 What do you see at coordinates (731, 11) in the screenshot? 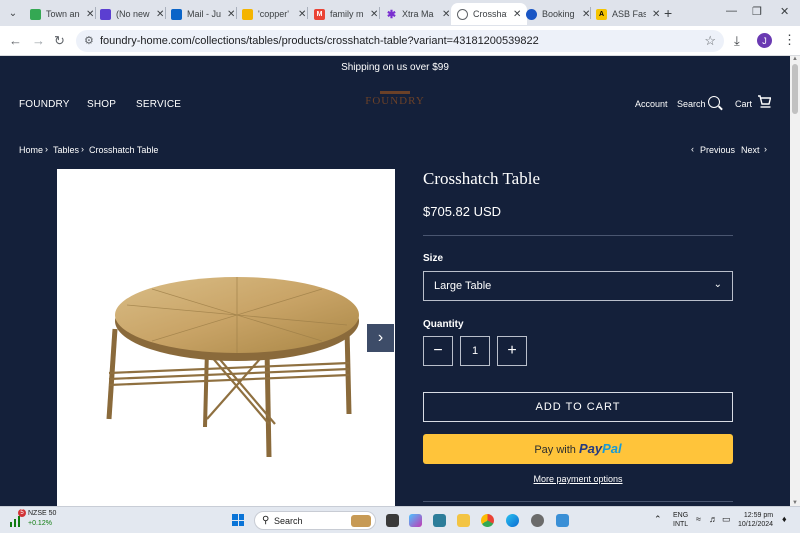
I see `minimize-icon: —` at bounding box center [731, 11].